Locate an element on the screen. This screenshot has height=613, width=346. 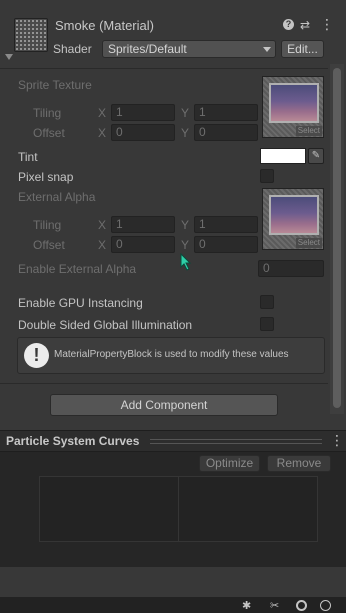
offset-y-field: 0 is located at coordinates (226, 132).